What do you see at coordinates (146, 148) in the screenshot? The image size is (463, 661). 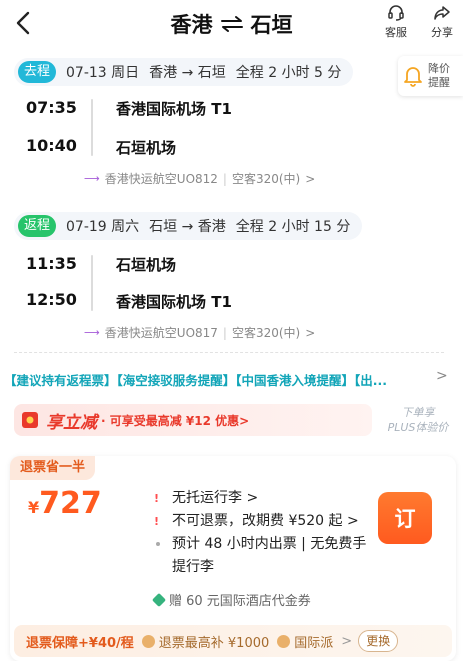 I see `outbound-arrival-airport: 石垣机场` at bounding box center [146, 148].